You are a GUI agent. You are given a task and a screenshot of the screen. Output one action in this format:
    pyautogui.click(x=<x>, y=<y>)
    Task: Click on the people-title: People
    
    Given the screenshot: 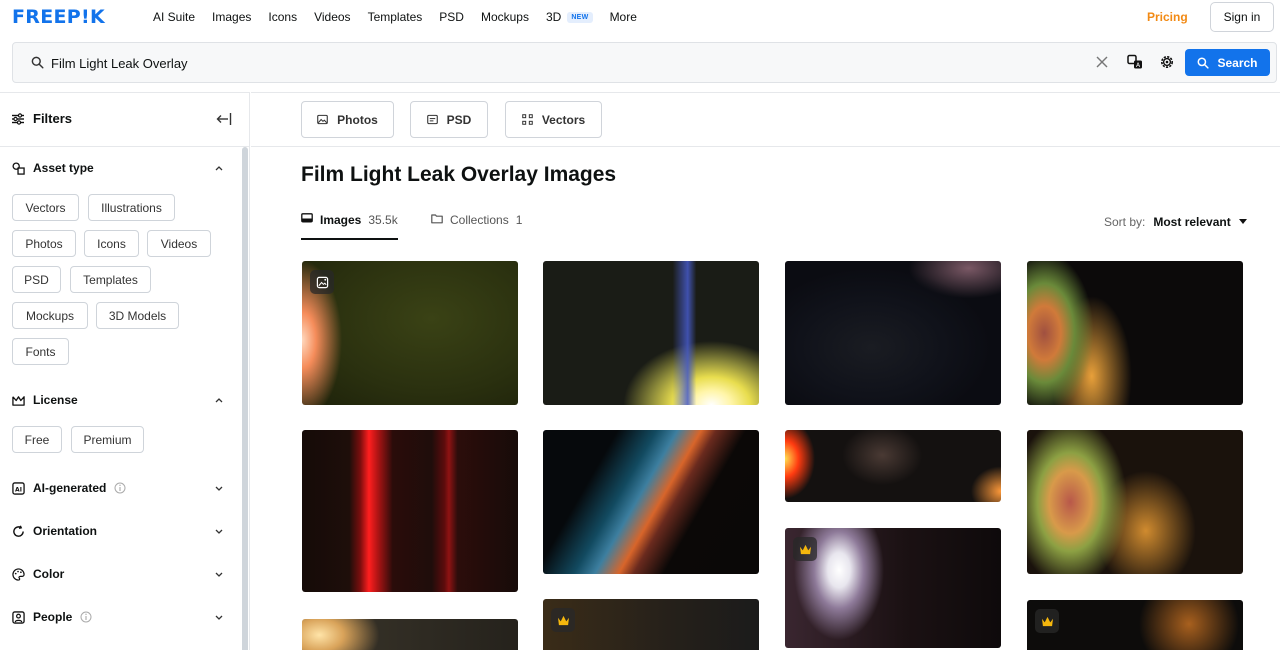 What is the action you would take?
    pyautogui.click(x=53, y=617)
    